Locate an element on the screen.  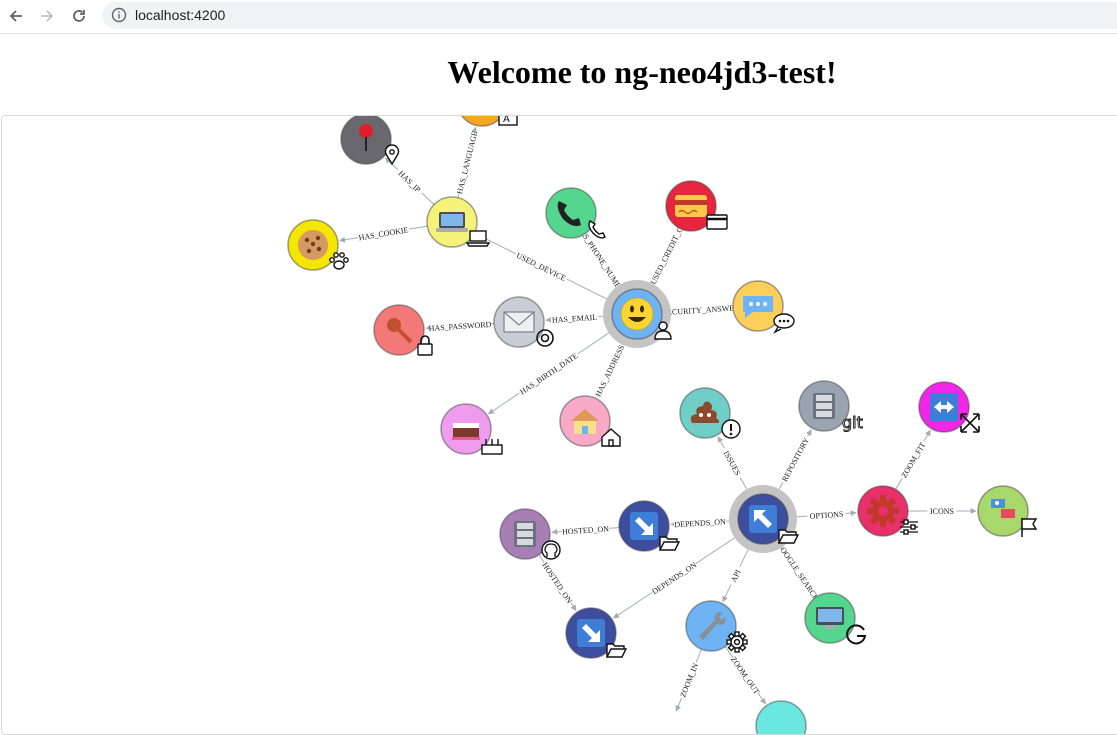
gear-icon is located at coordinates (883, 511).